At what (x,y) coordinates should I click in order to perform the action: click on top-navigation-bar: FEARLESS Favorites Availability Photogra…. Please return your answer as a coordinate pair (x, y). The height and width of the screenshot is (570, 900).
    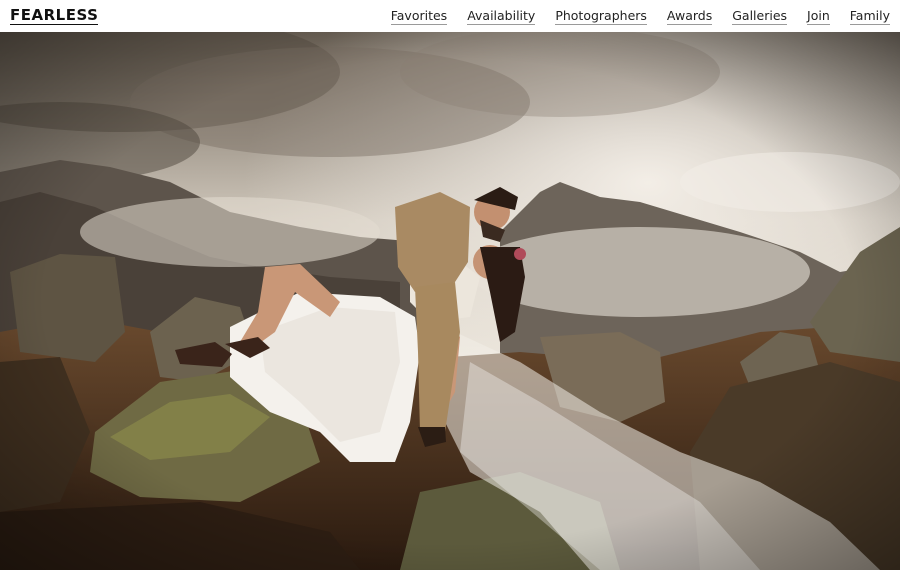
    Looking at the image, I should click on (450, 16).